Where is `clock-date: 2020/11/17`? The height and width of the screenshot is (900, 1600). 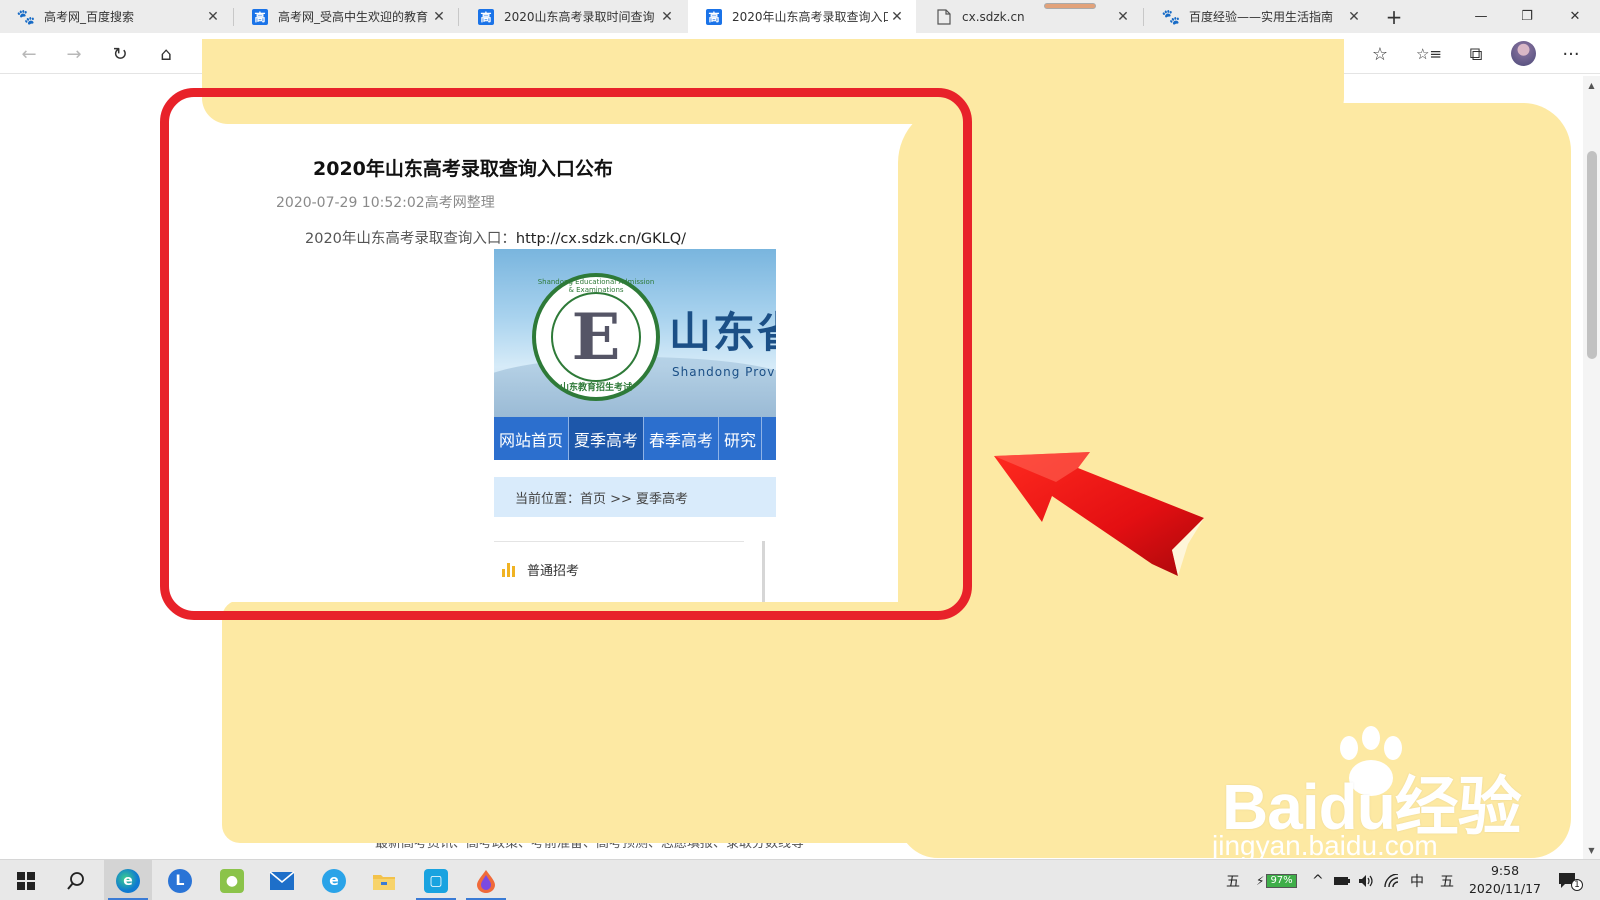 clock-date: 2020/11/17 is located at coordinates (1505, 888).